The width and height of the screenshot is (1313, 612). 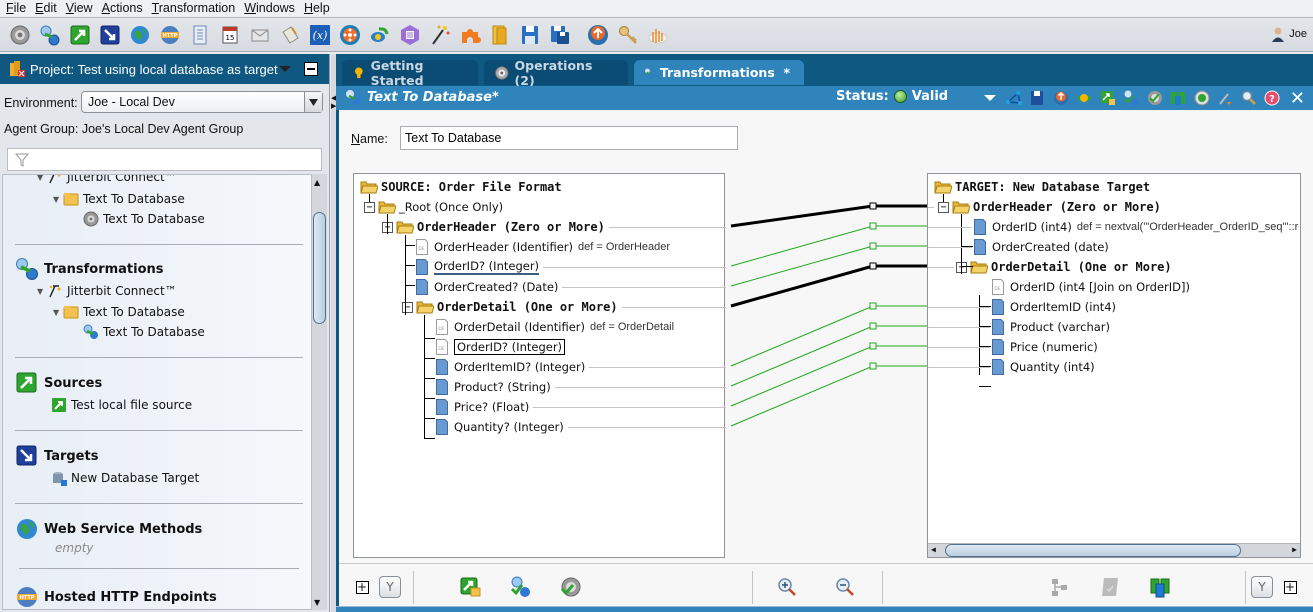 What do you see at coordinates (110, 35) in the screenshot?
I see `target-icon` at bounding box center [110, 35].